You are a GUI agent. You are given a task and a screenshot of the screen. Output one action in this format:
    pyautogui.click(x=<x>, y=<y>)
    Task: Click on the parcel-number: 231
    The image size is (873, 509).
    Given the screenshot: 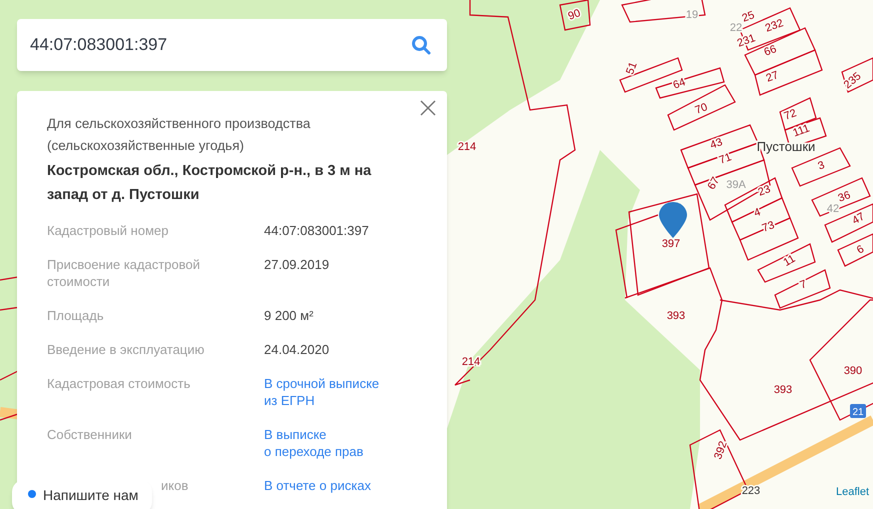 What is the action you would take?
    pyautogui.click(x=747, y=41)
    